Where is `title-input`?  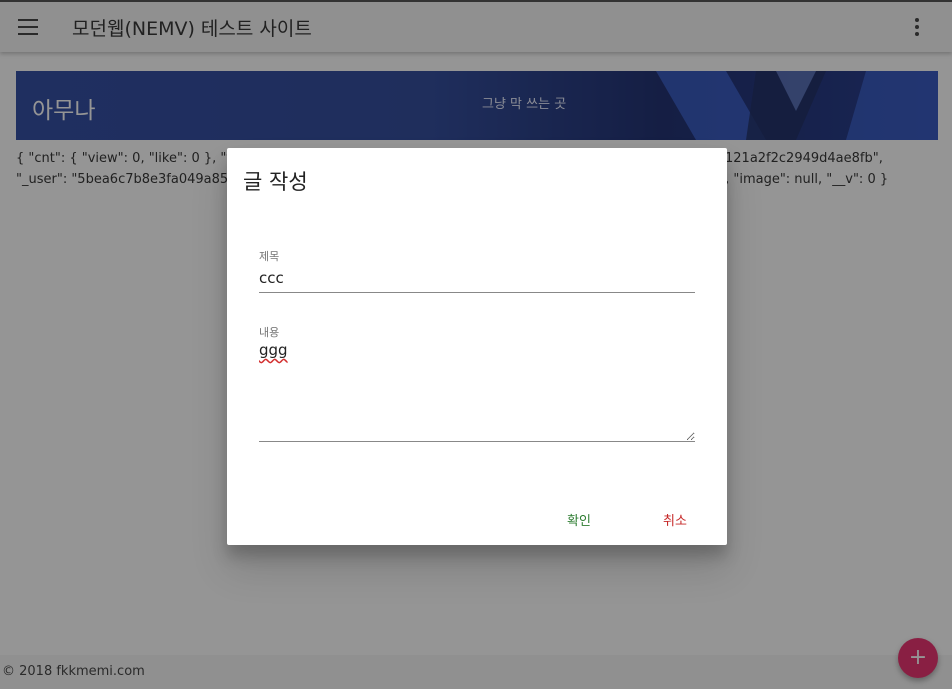 title-input is located at coordinates (477, 278).